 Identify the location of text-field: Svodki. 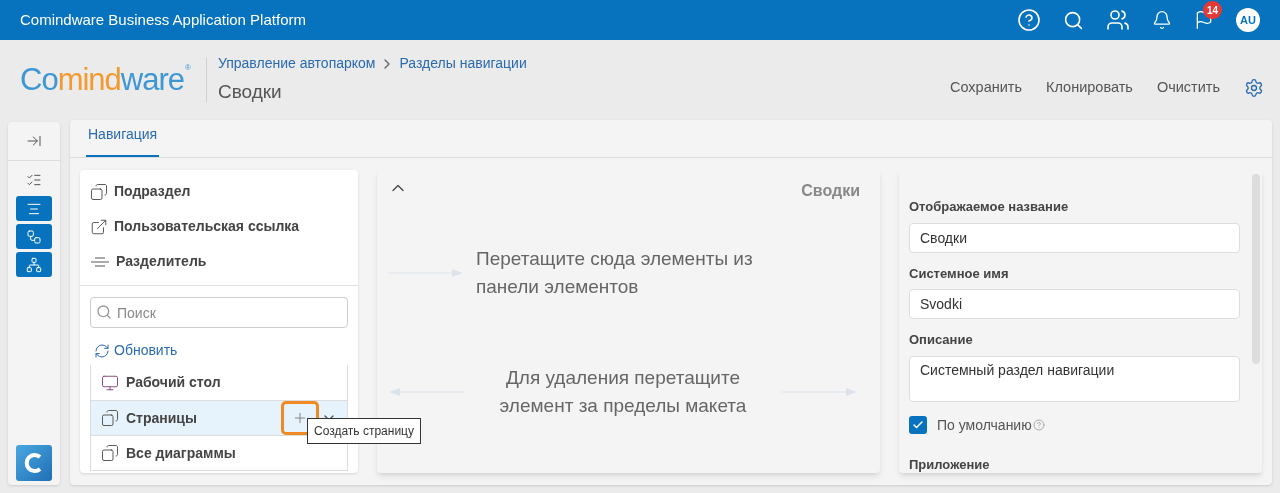
(1074, 304).